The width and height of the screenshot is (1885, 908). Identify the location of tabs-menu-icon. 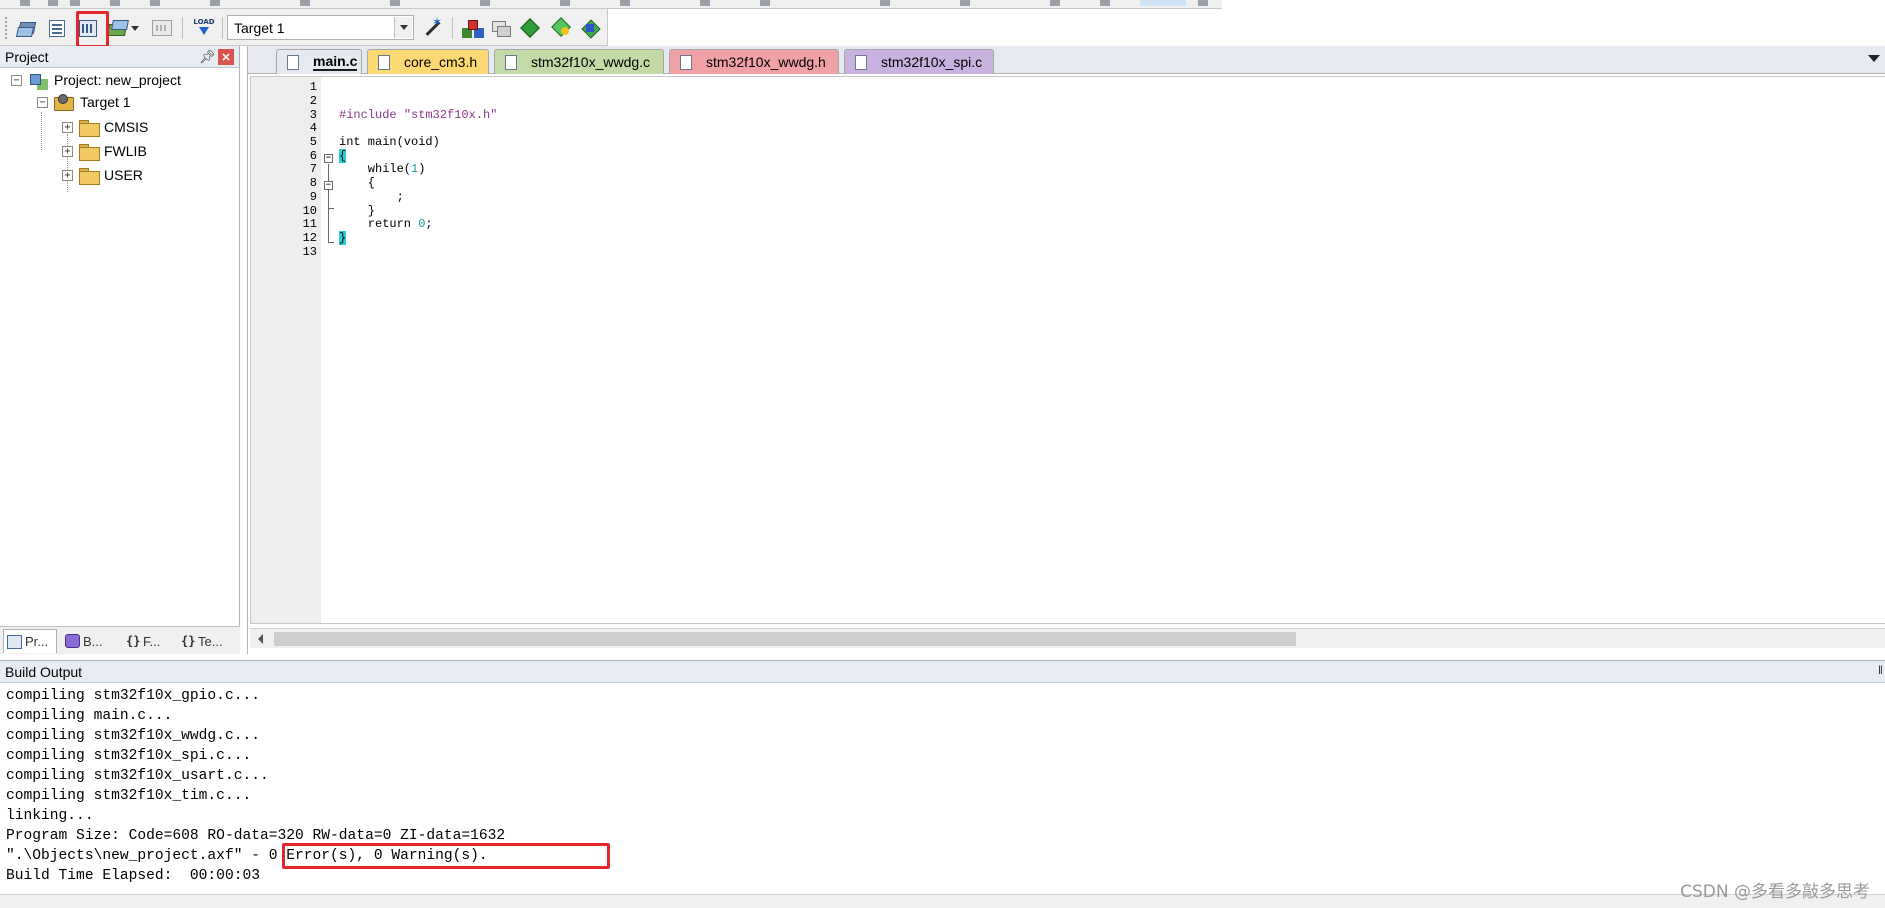
(1874, 58).